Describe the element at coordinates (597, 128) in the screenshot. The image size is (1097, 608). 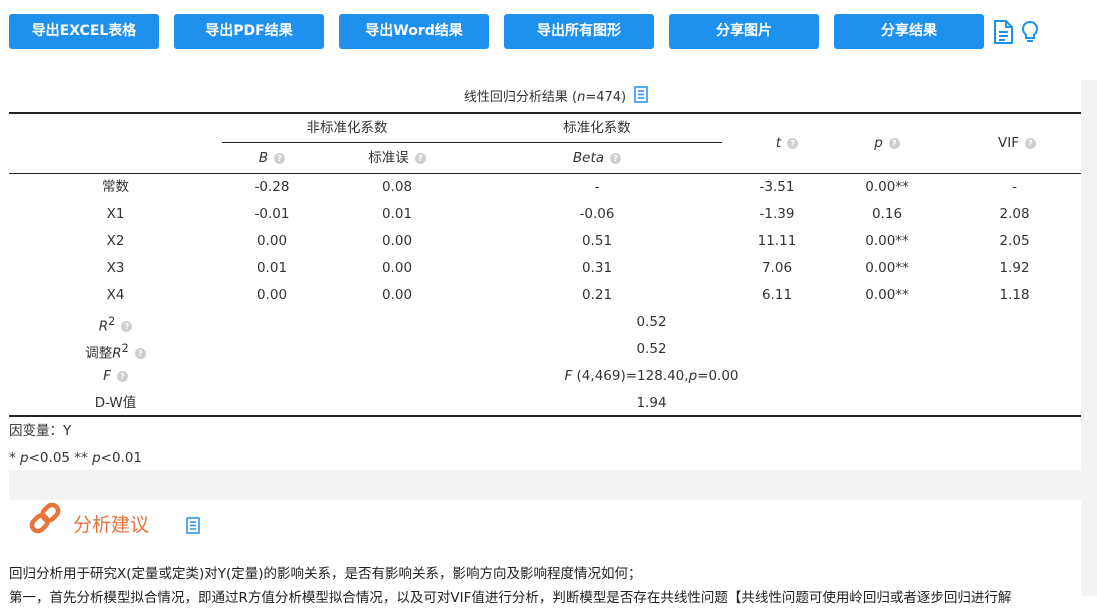
I see `header-standardized: 标准化系数` at that location.